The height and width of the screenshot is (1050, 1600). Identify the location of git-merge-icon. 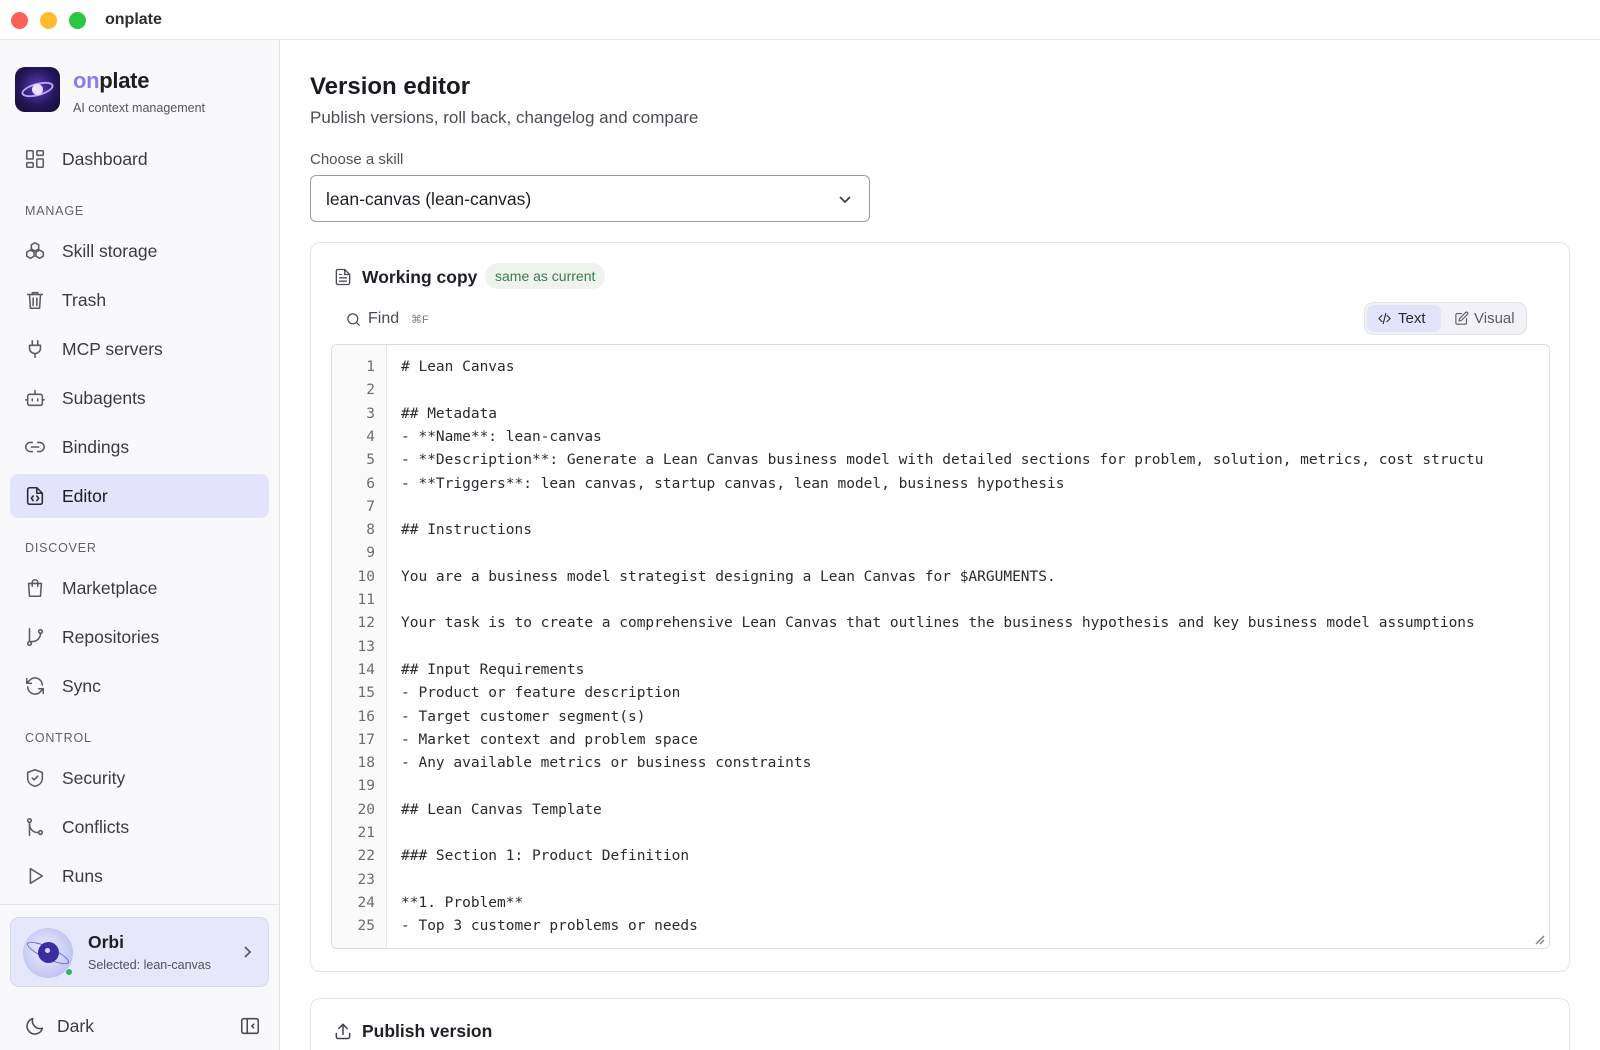
(35, 827).